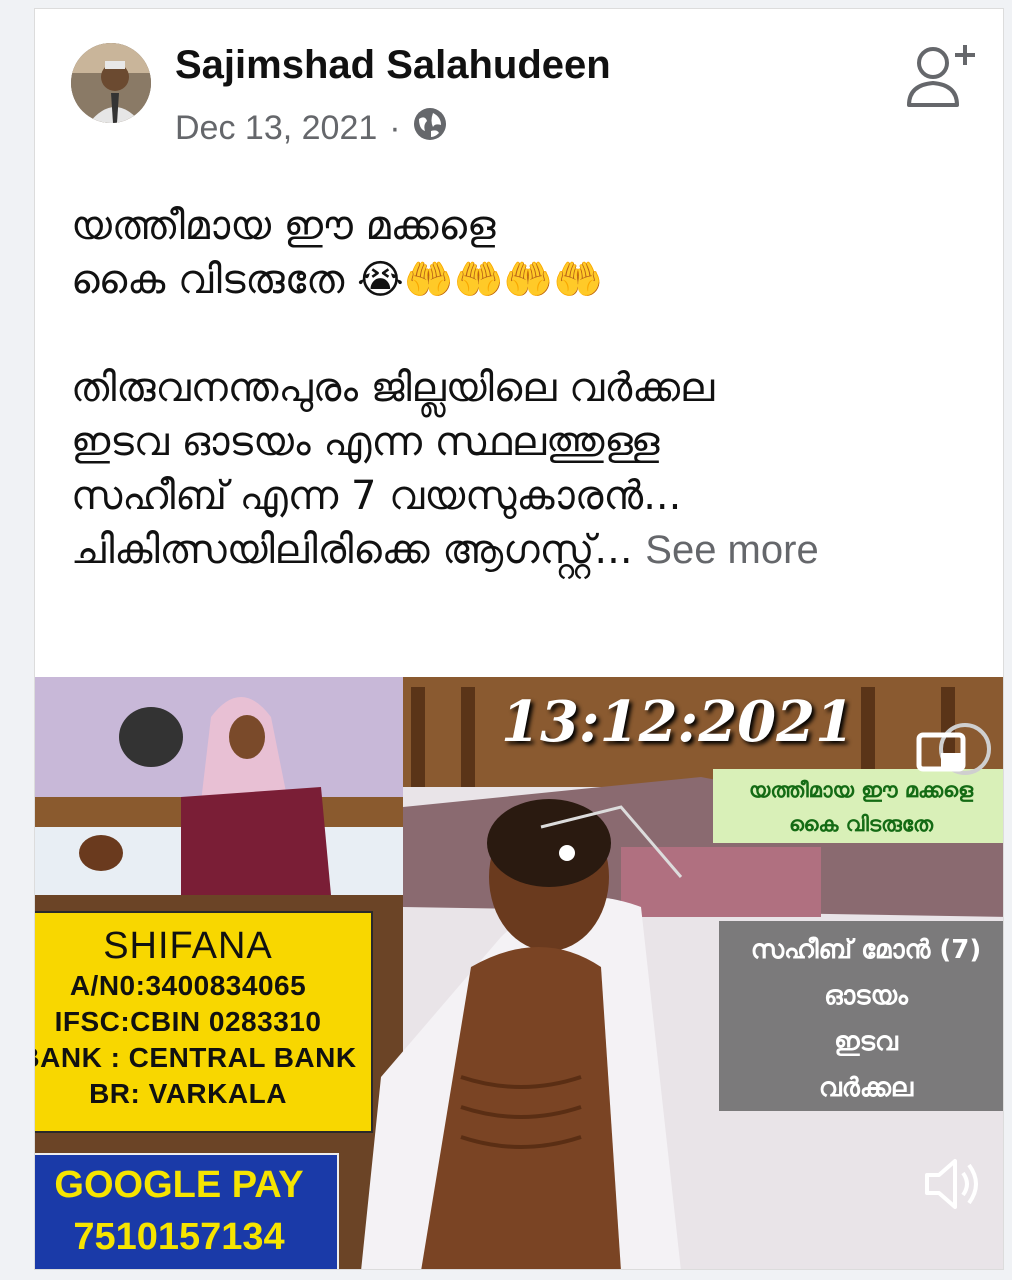 This screenshot has width=1012, height=1280. What do you see at coordinates (276, 128) in the screenshot?
I see `post-date: Dec 13, 2021` at bounding box center [276, 128].